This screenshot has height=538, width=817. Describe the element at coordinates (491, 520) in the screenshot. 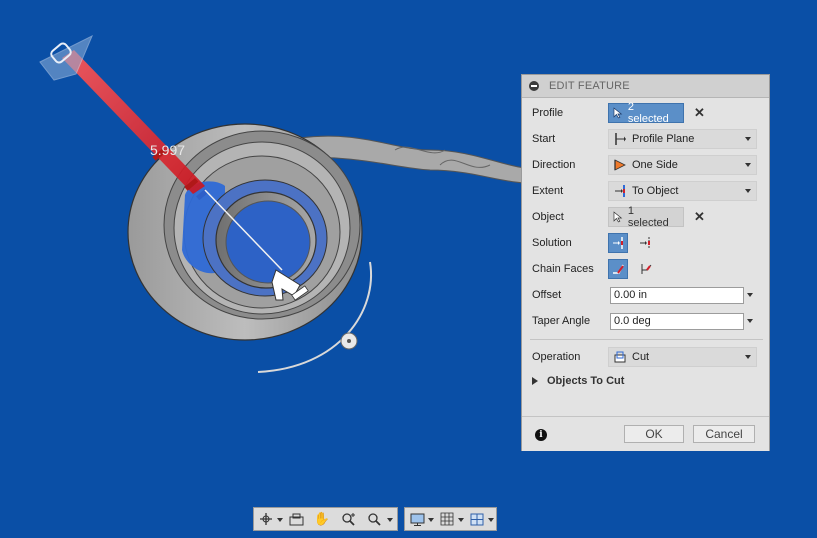

I see `viewports-dropdown-icon` at that location.